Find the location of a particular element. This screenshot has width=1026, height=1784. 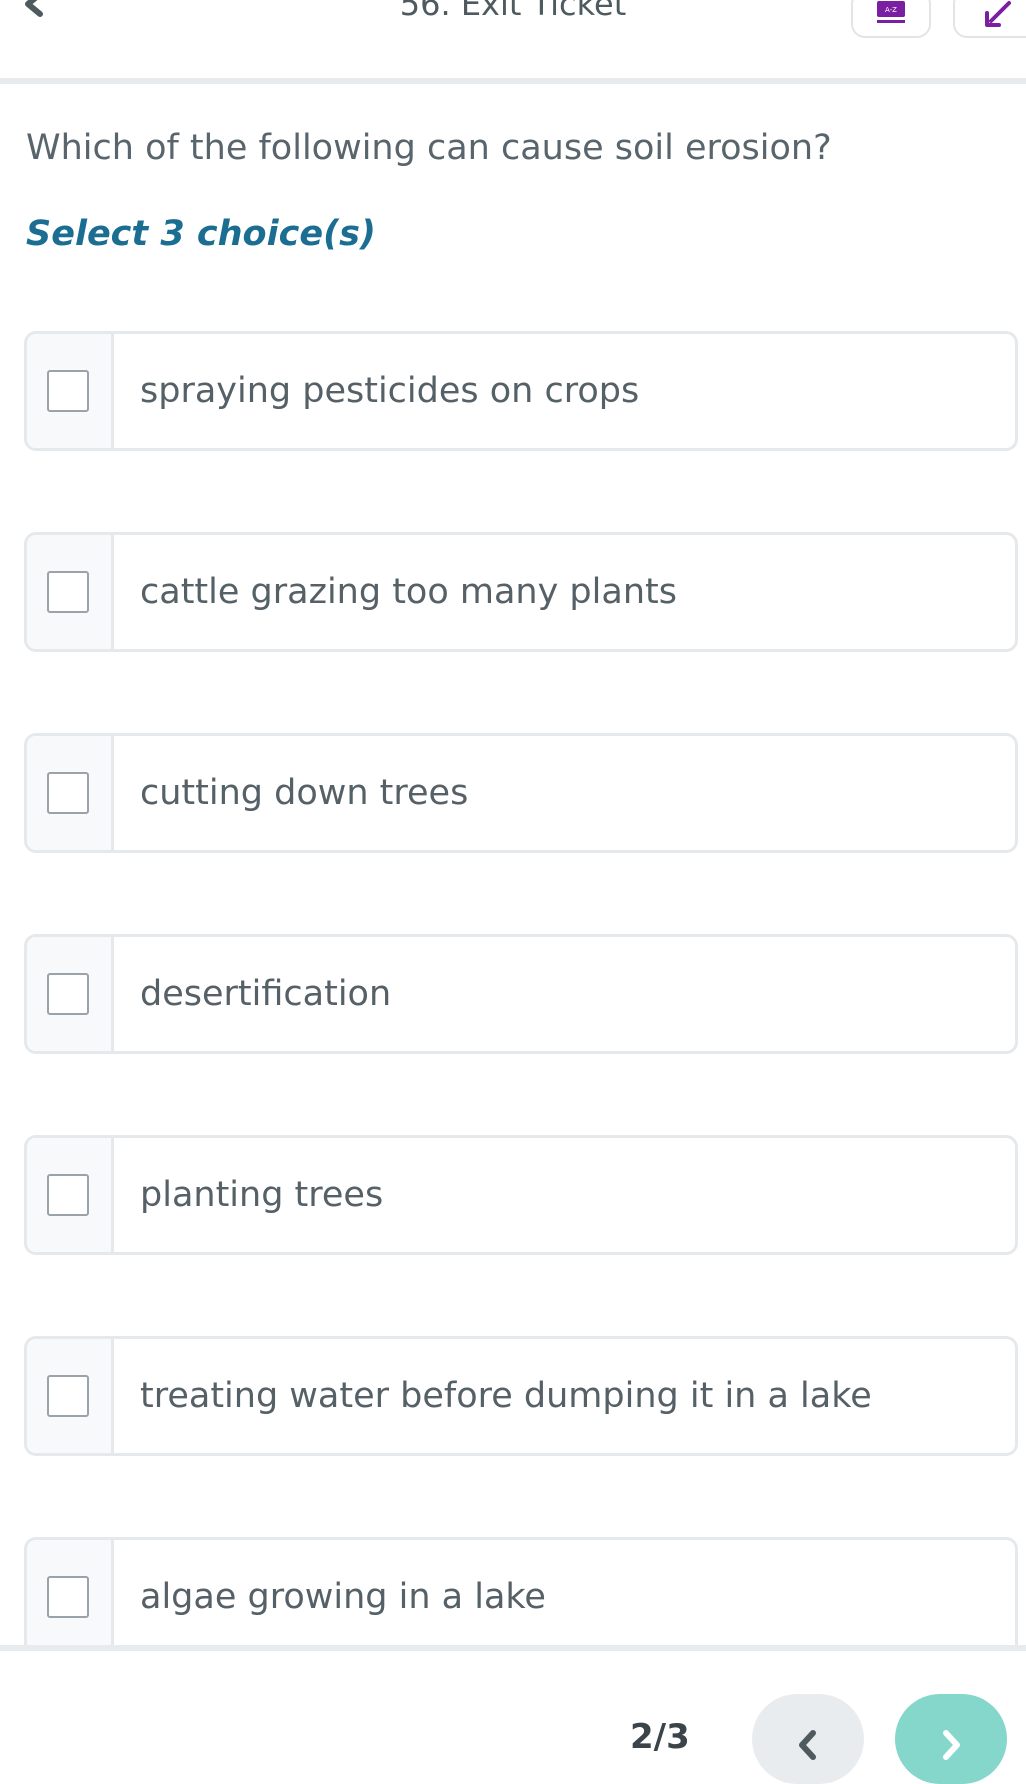

choice-option: planting trees is located at coordinates (521, 1195).